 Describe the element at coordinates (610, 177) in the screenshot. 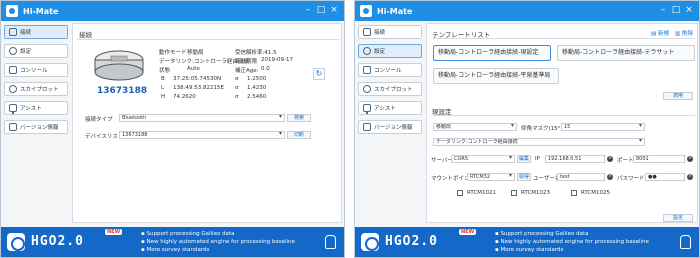

I see `clear-user-icon: ×` at that location.